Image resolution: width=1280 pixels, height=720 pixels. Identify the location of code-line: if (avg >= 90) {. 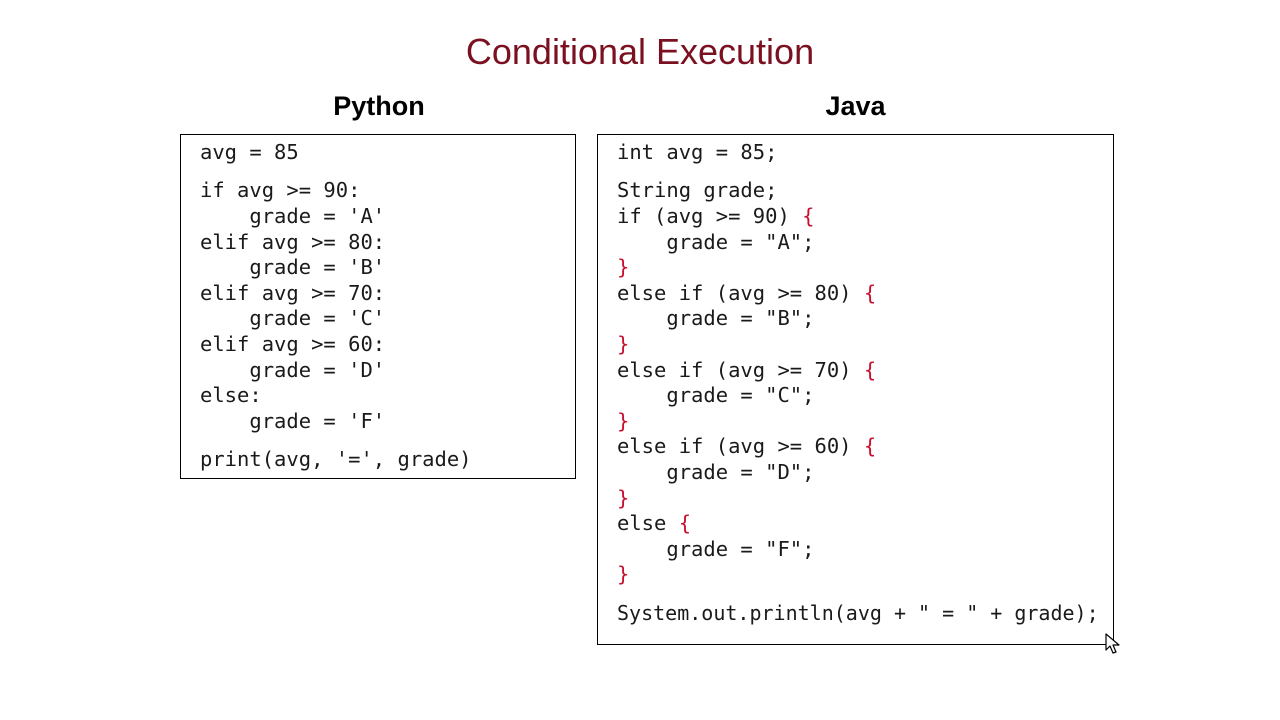
(715, 216).